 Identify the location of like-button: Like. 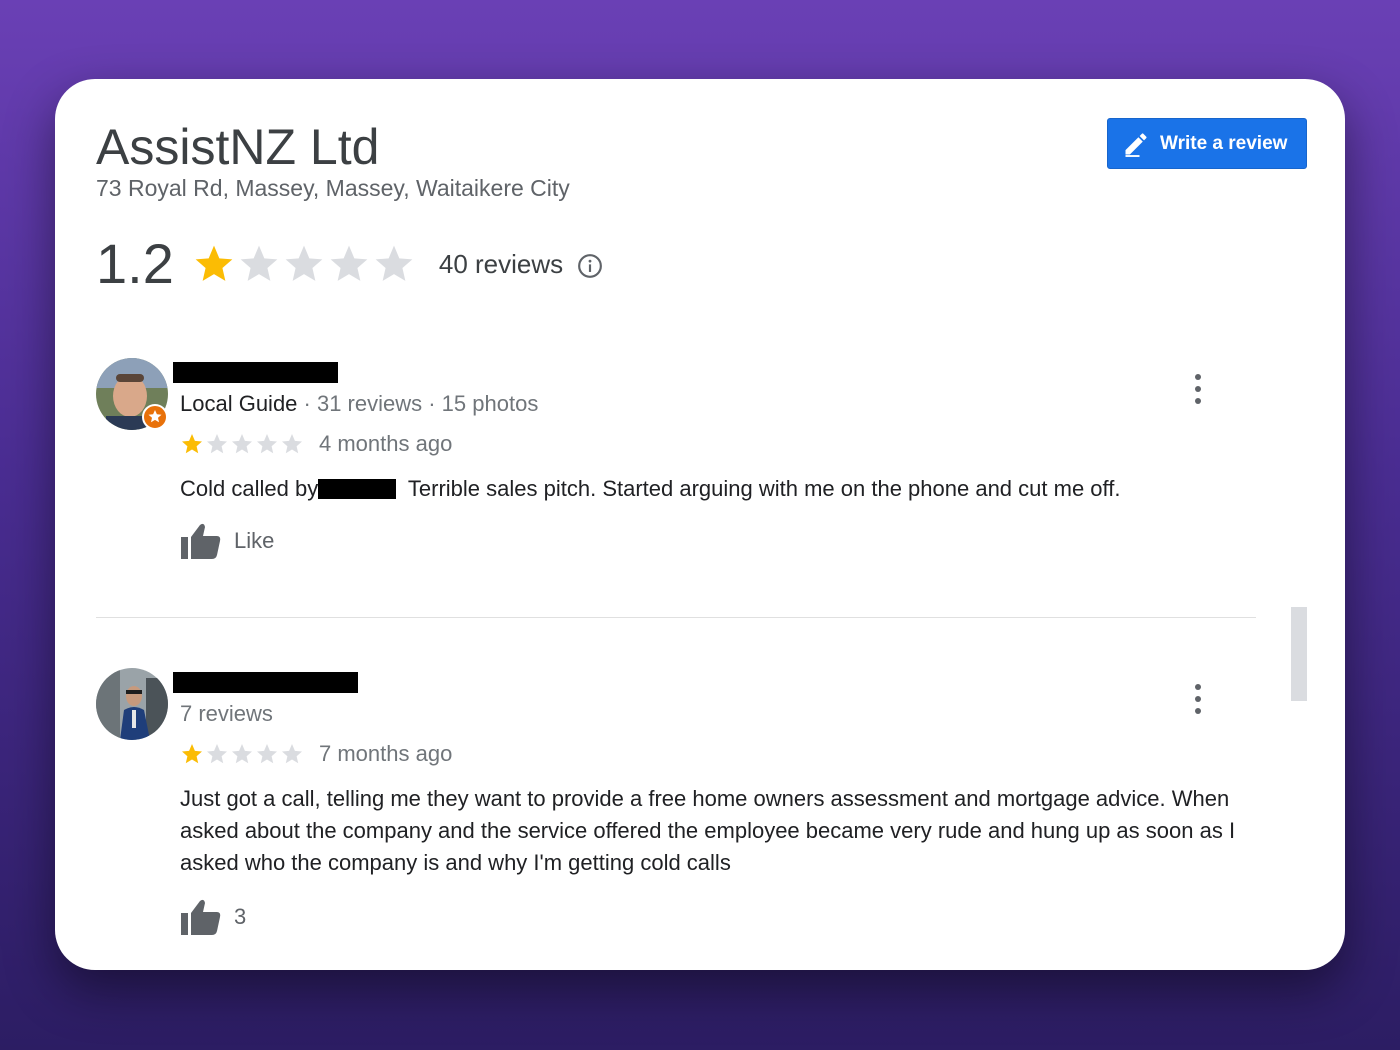
(227, 541).